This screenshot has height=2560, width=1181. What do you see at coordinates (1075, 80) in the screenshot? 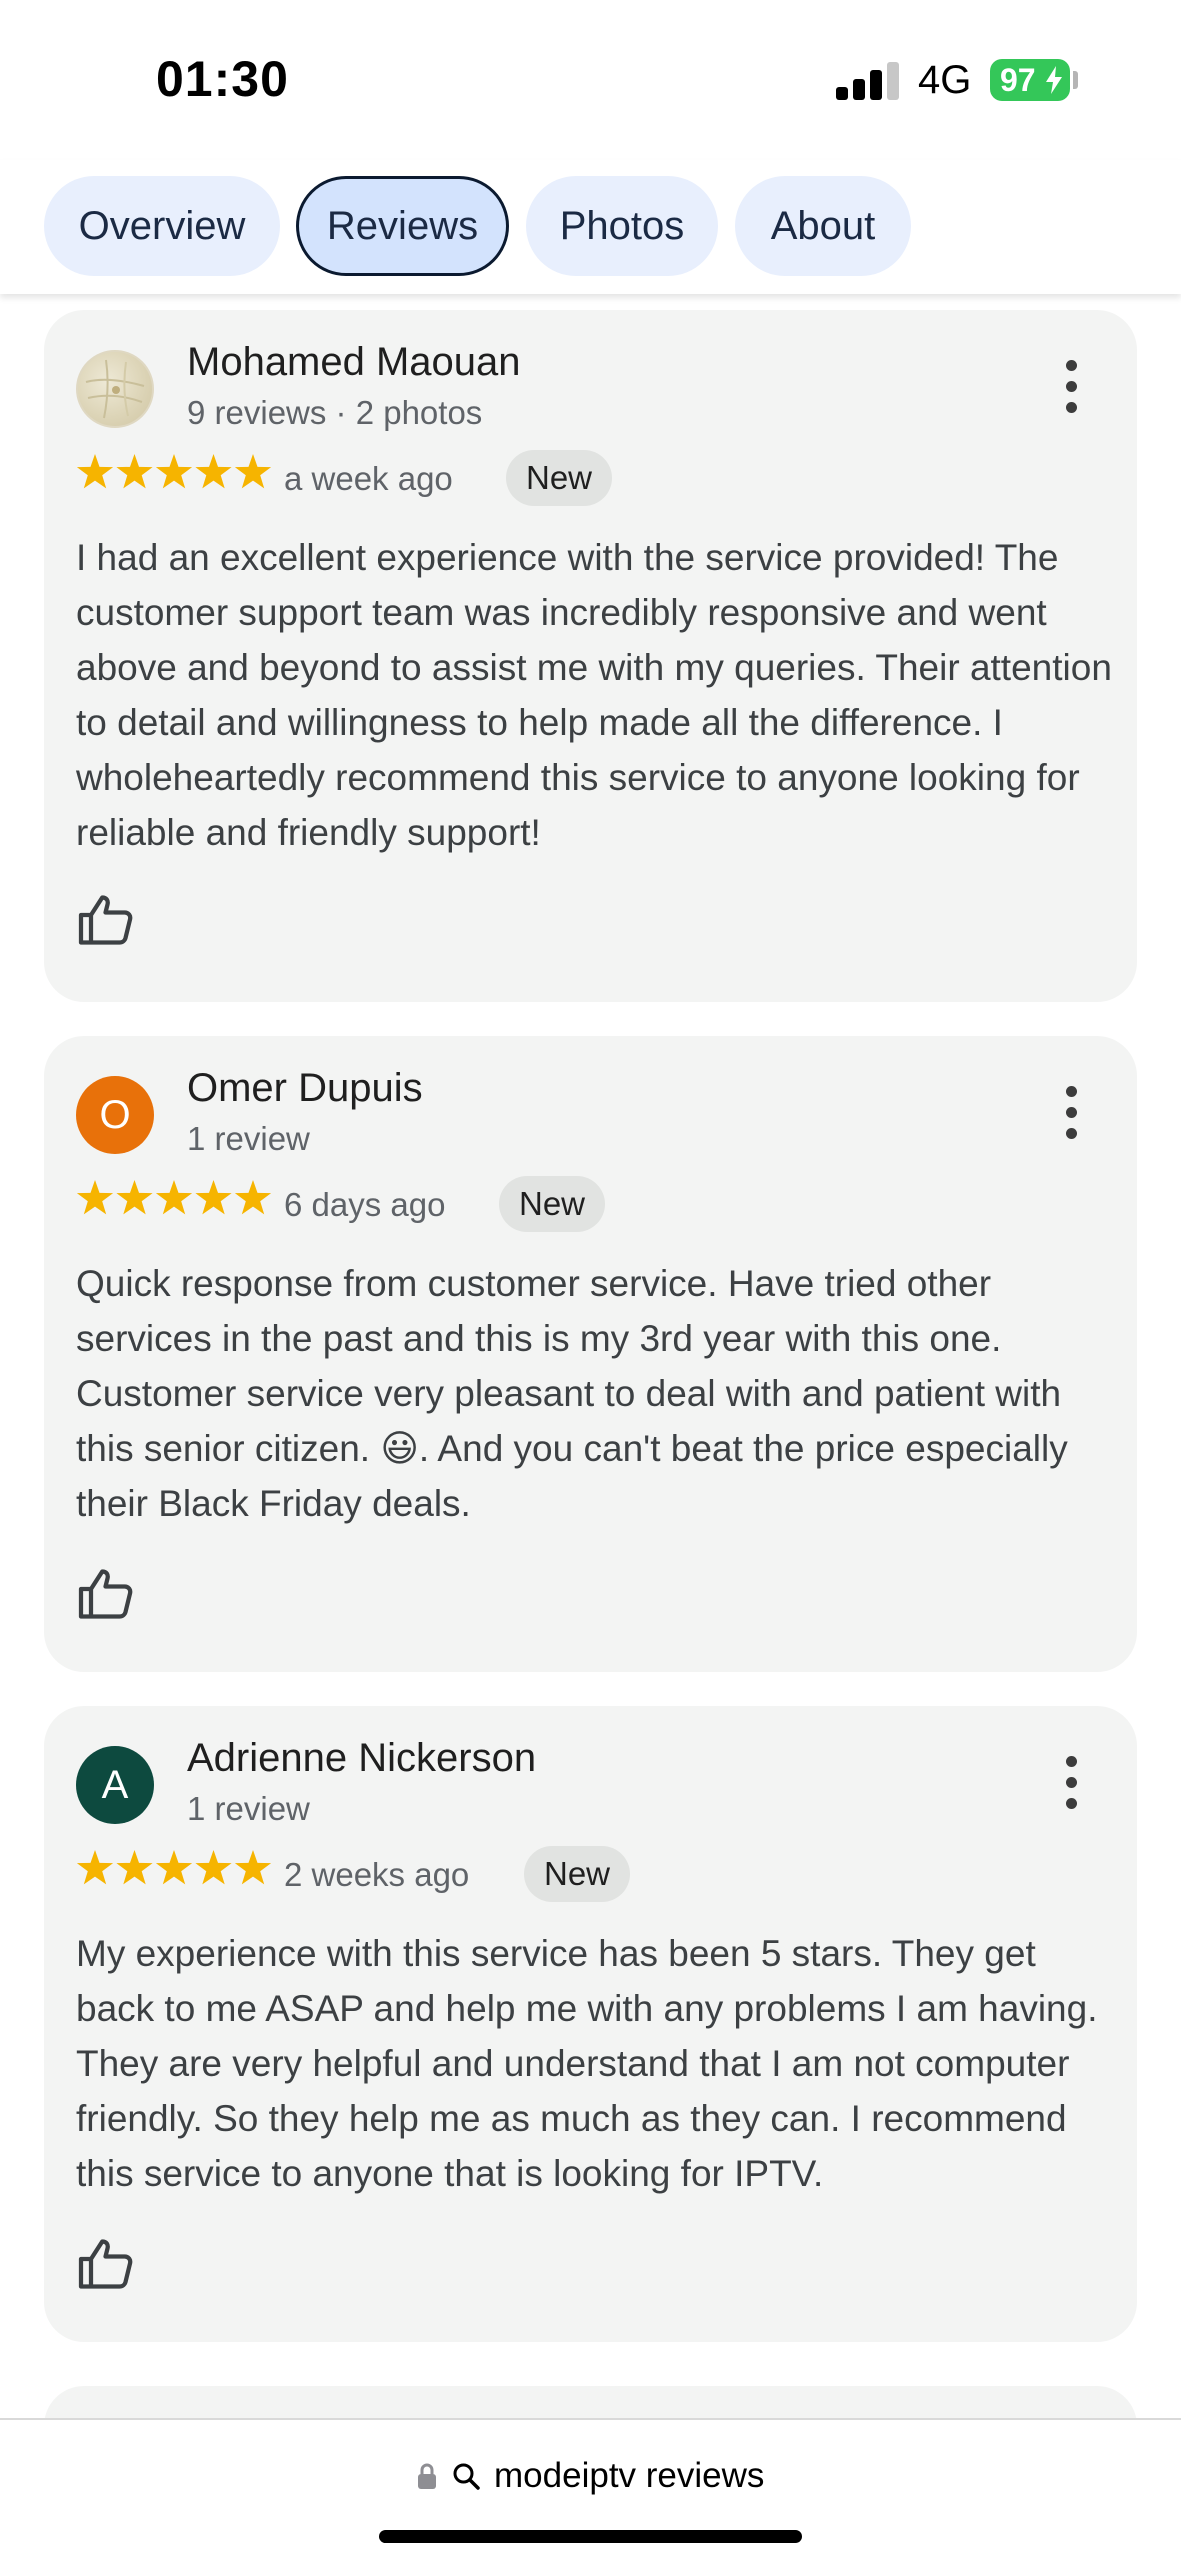
I see `battery-cap` at bounding box center [1075, 80].